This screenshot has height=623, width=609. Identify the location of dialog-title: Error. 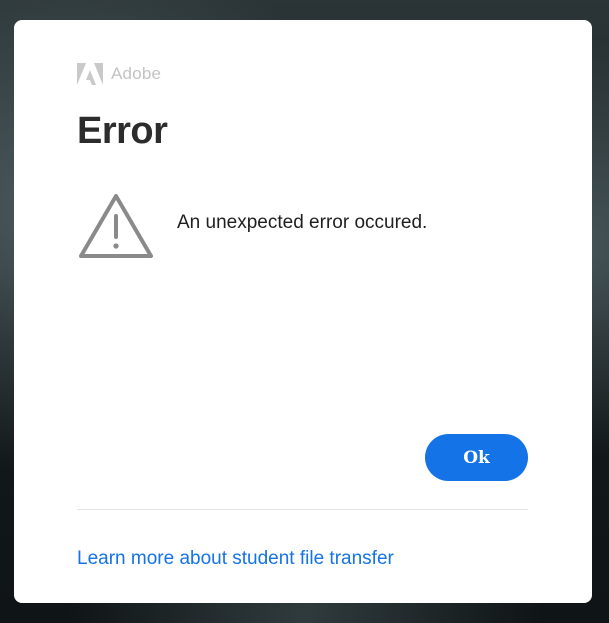
(122, 131).